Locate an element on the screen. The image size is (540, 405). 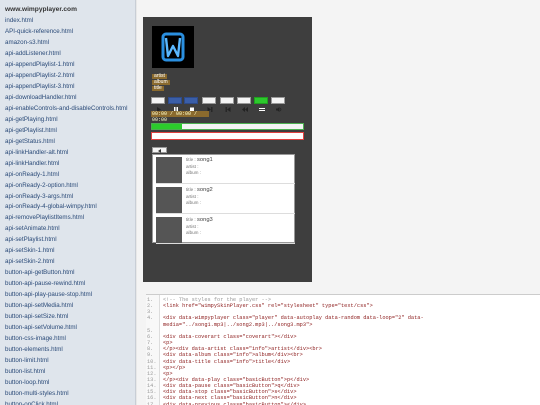
sidebar-link: api-addListener.html is located at coordinates (67, 54).